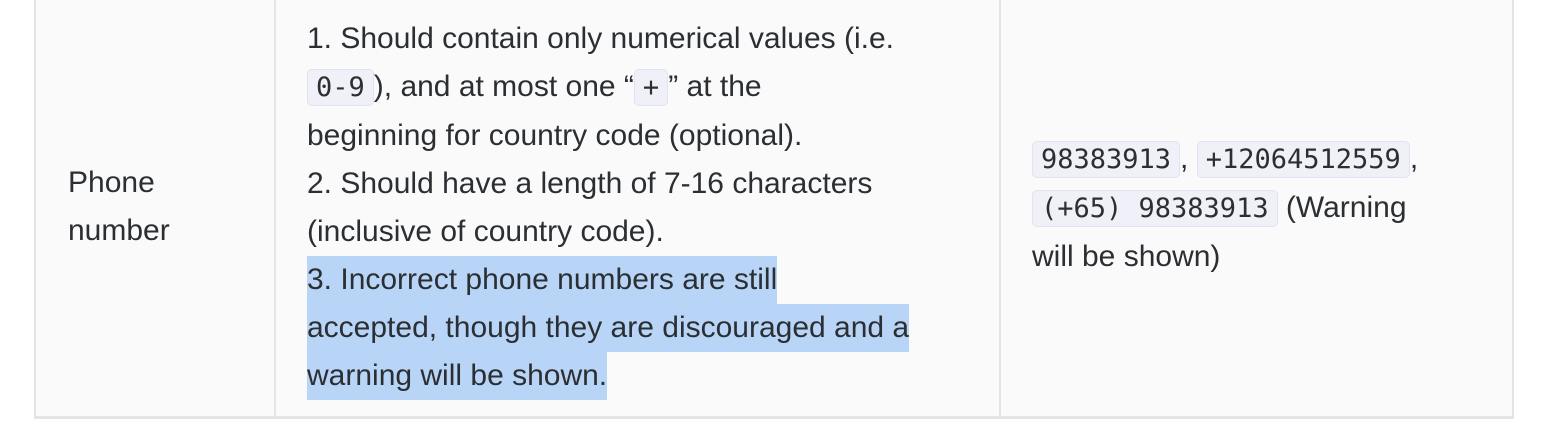  I want to click on selected-rule-line: warning will be shown., so click(642, 376).